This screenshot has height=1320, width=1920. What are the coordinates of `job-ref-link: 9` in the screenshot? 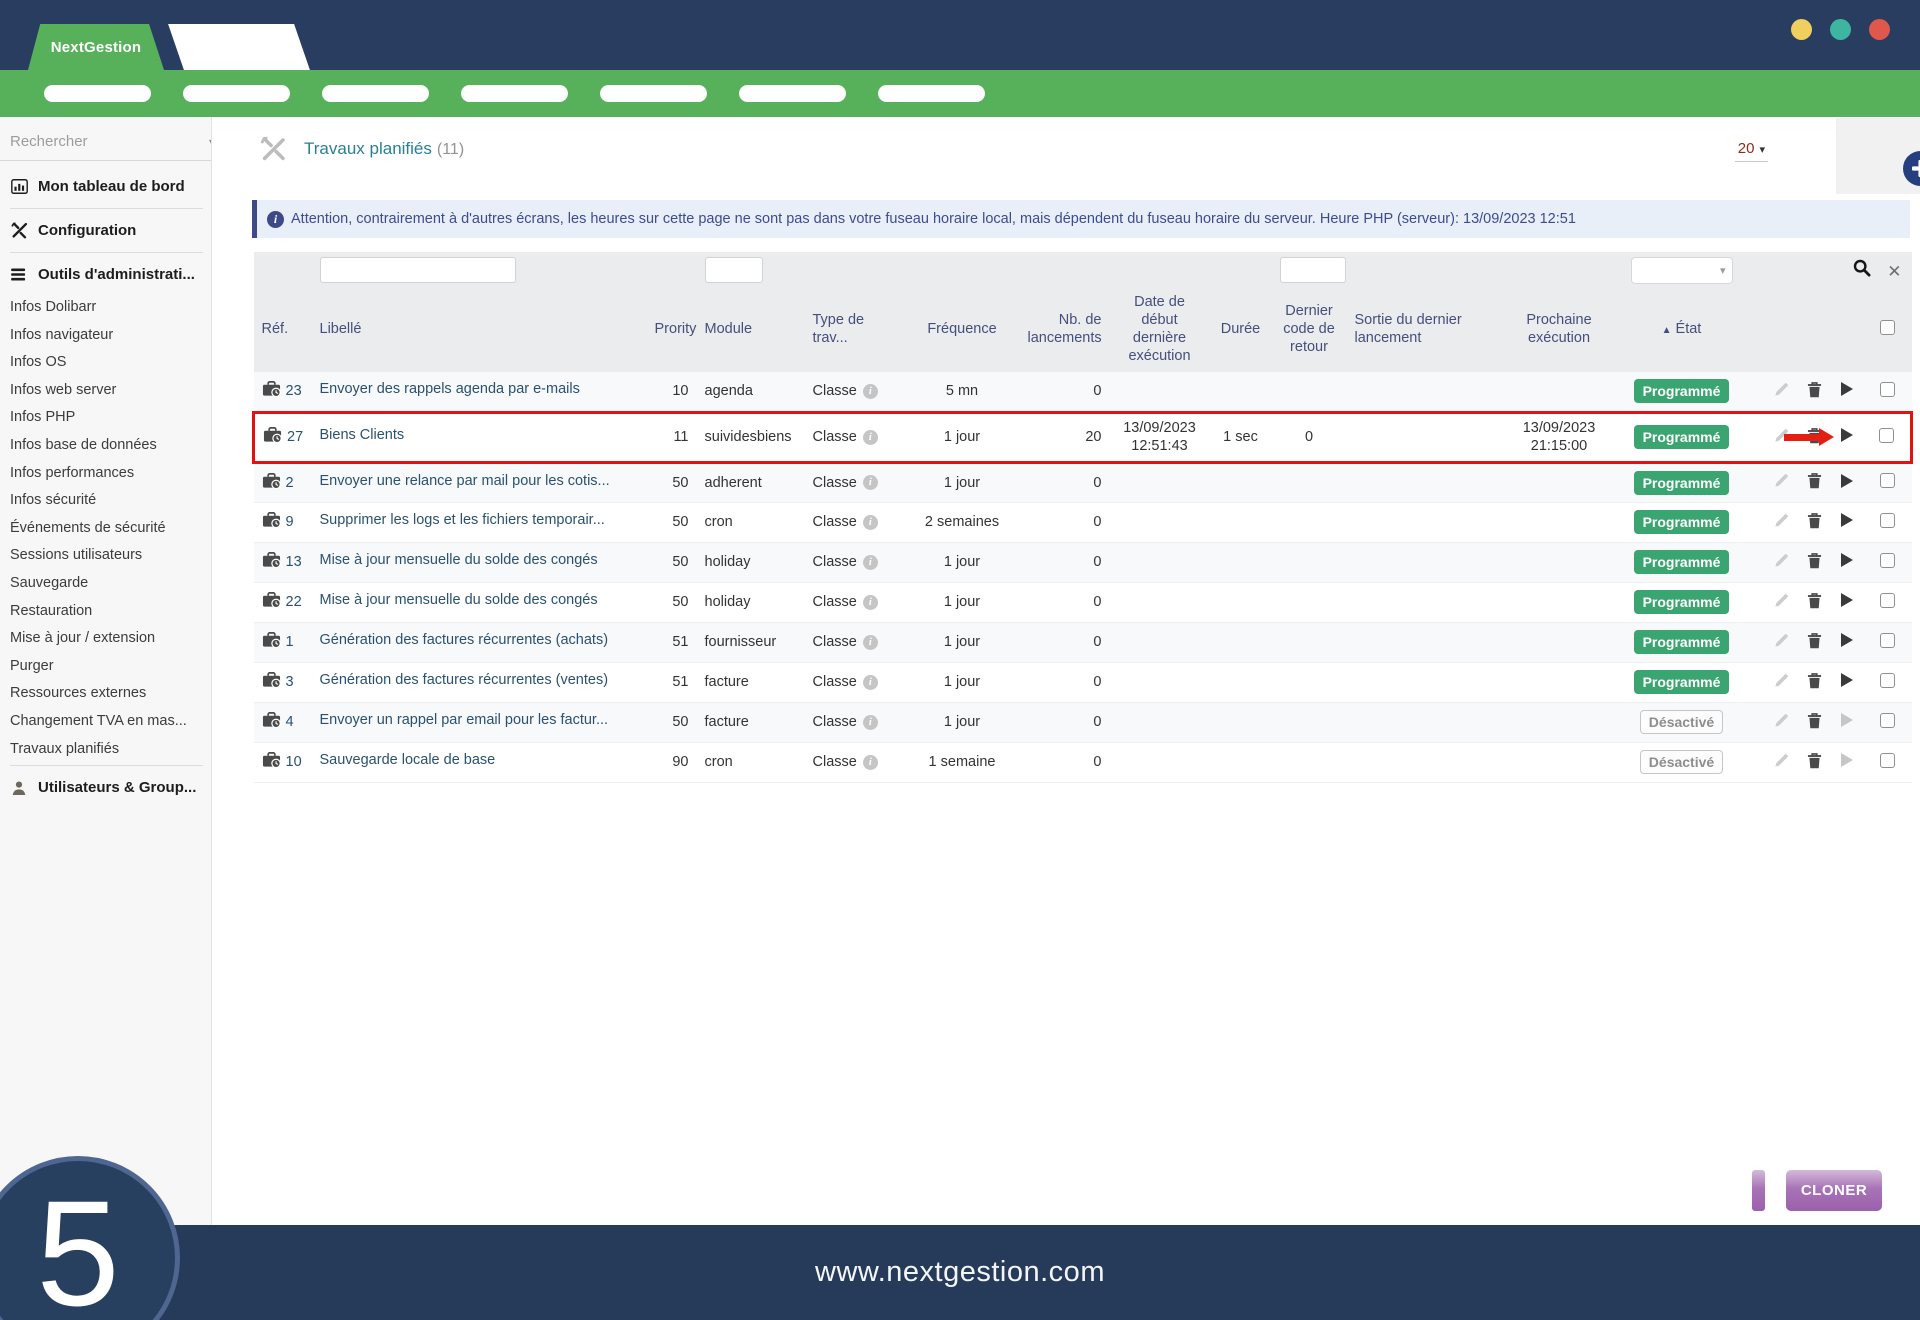 It's located at (290, 522).